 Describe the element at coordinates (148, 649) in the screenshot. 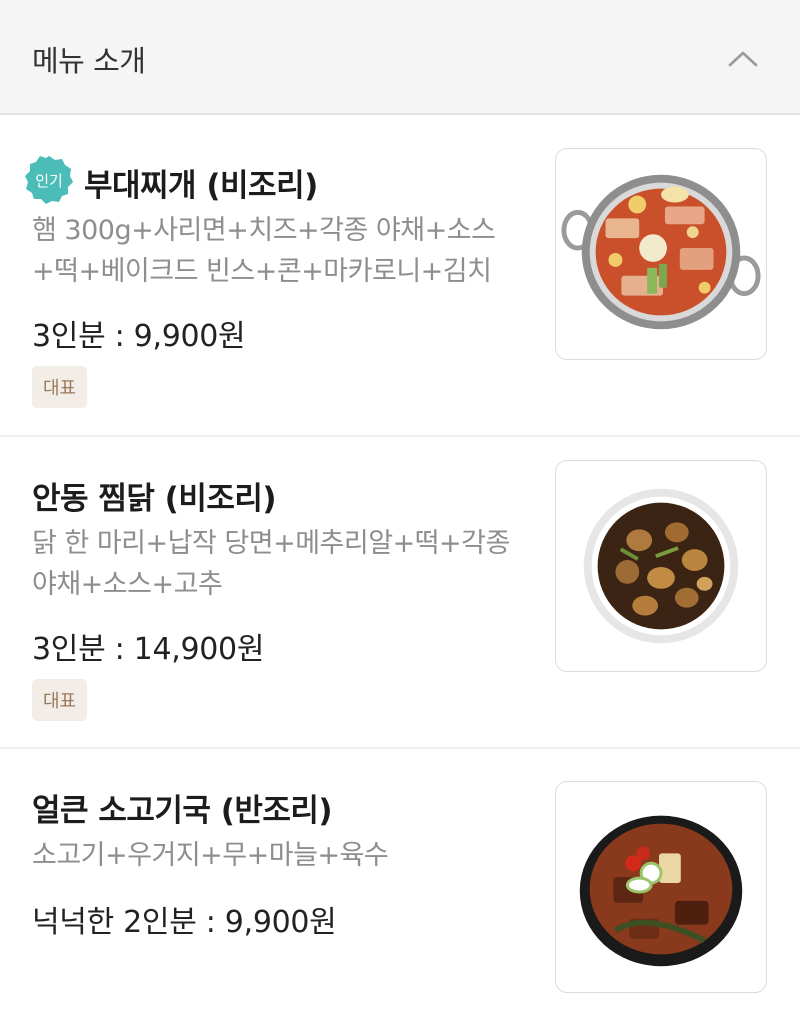

I see `menu-item-price: 3인분 : 14,900원` at that location.